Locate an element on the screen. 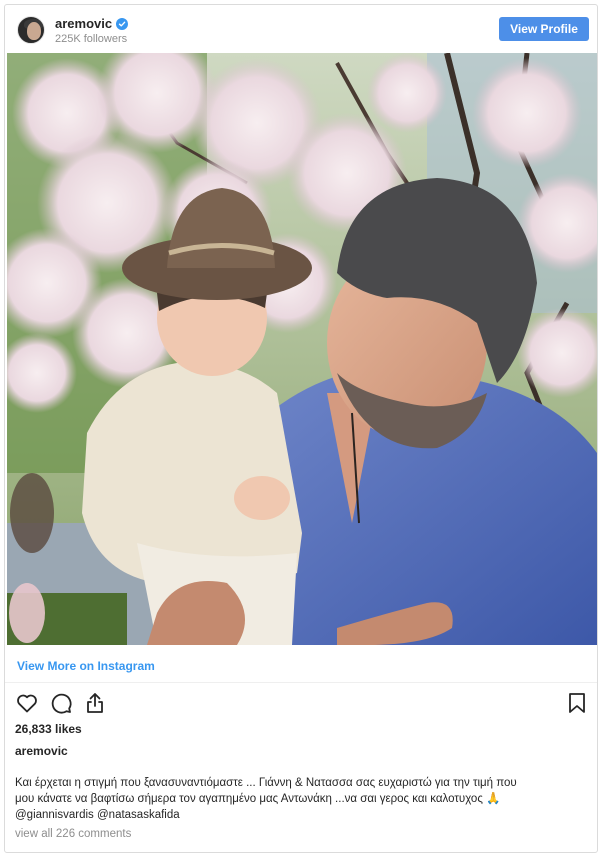 The width and height of the screenshot is (602, 857). mention-link: @giannisvardis is located at coordinates (54, 815).